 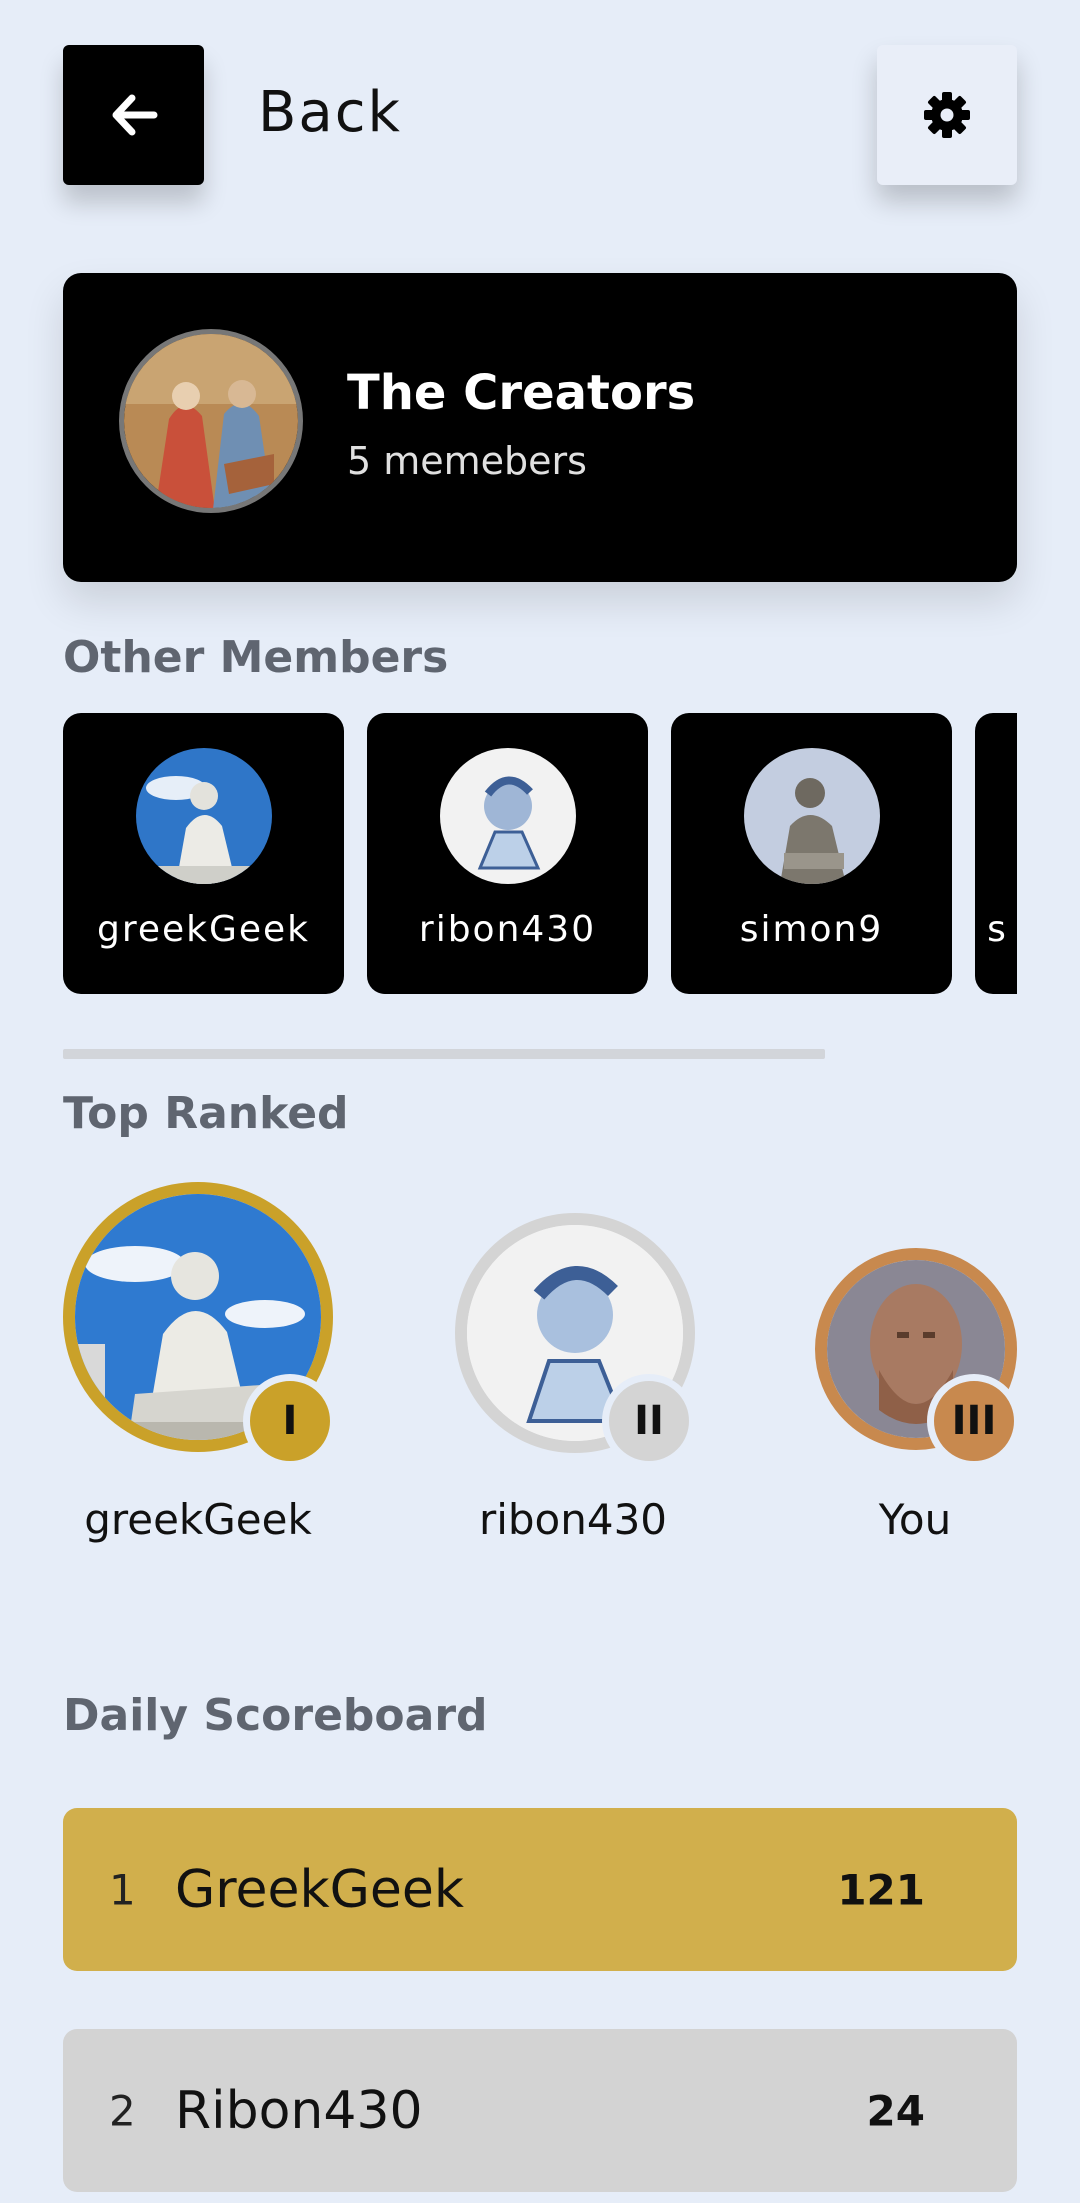 I want to click on rank-3-name: You, so click(x=915, y=1519).